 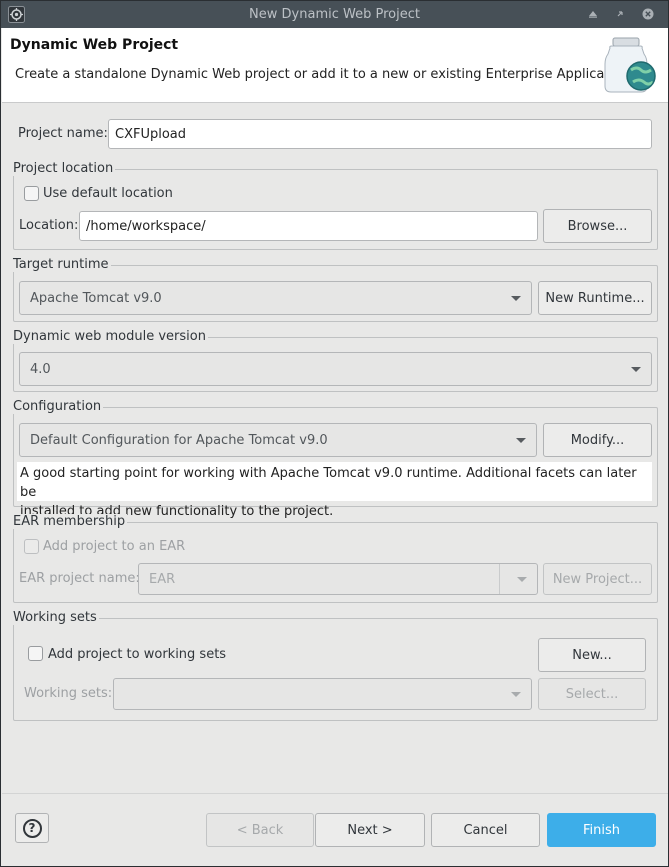 I want to click on working-sets-title: Working sets, so click(x=56, y=617).